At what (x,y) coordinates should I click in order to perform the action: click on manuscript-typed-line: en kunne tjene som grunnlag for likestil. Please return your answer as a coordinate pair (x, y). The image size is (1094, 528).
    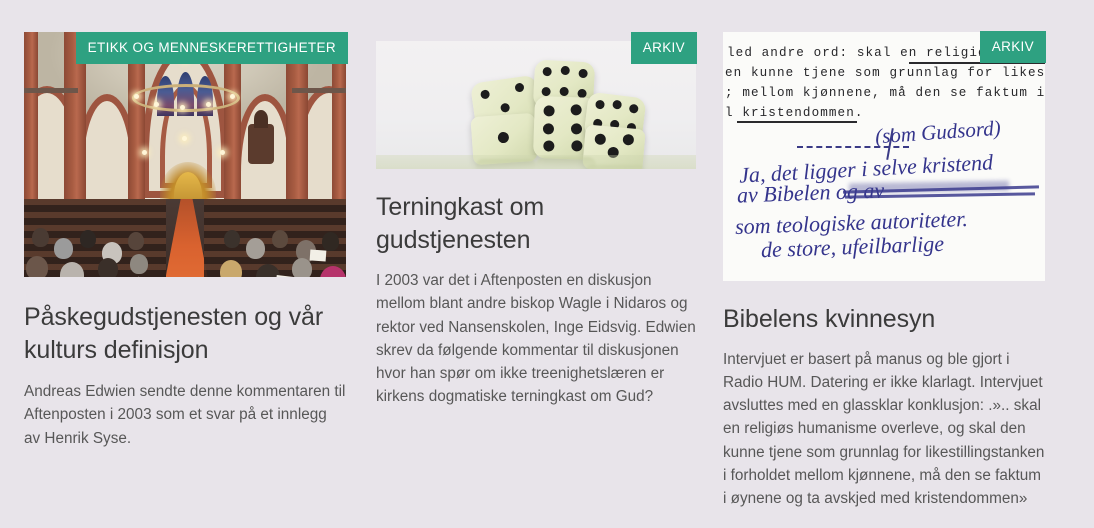
    Looking at the image, I should click on (885, 73).